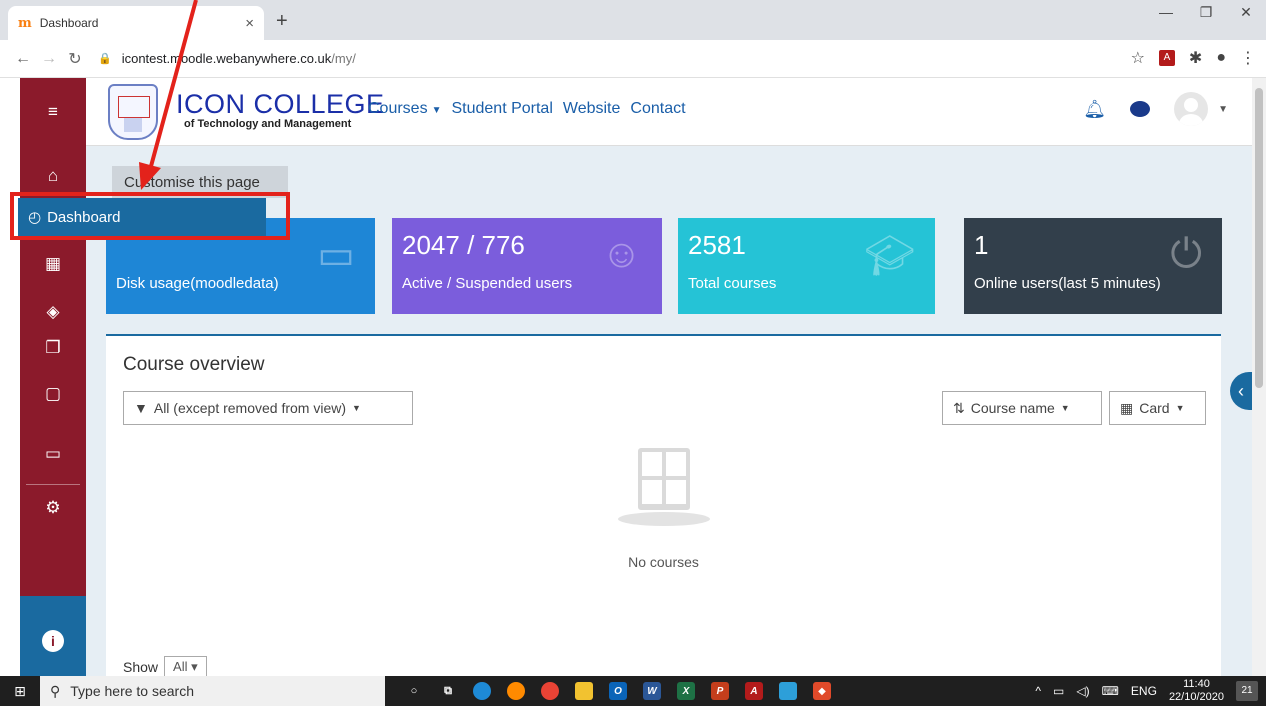 The height and width of the screenshot is (706, 1266). I want to click on clock-time: 11:40, so click(1196, 684).